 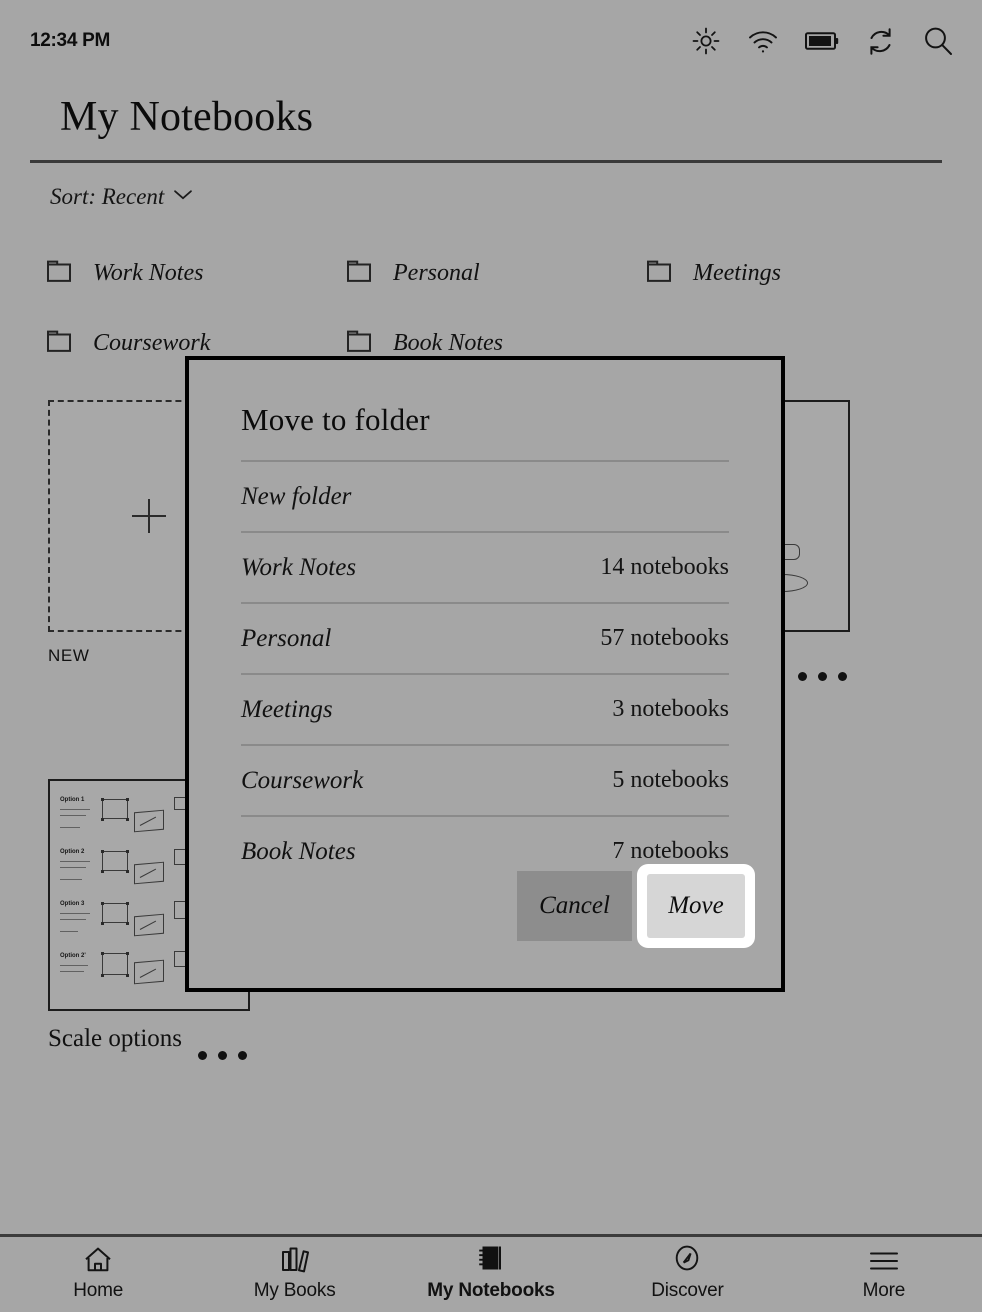 What do you see at coordinates (98, 1258) in the screenshot?
I see `home-icon` at bounding box center [98, 1258].